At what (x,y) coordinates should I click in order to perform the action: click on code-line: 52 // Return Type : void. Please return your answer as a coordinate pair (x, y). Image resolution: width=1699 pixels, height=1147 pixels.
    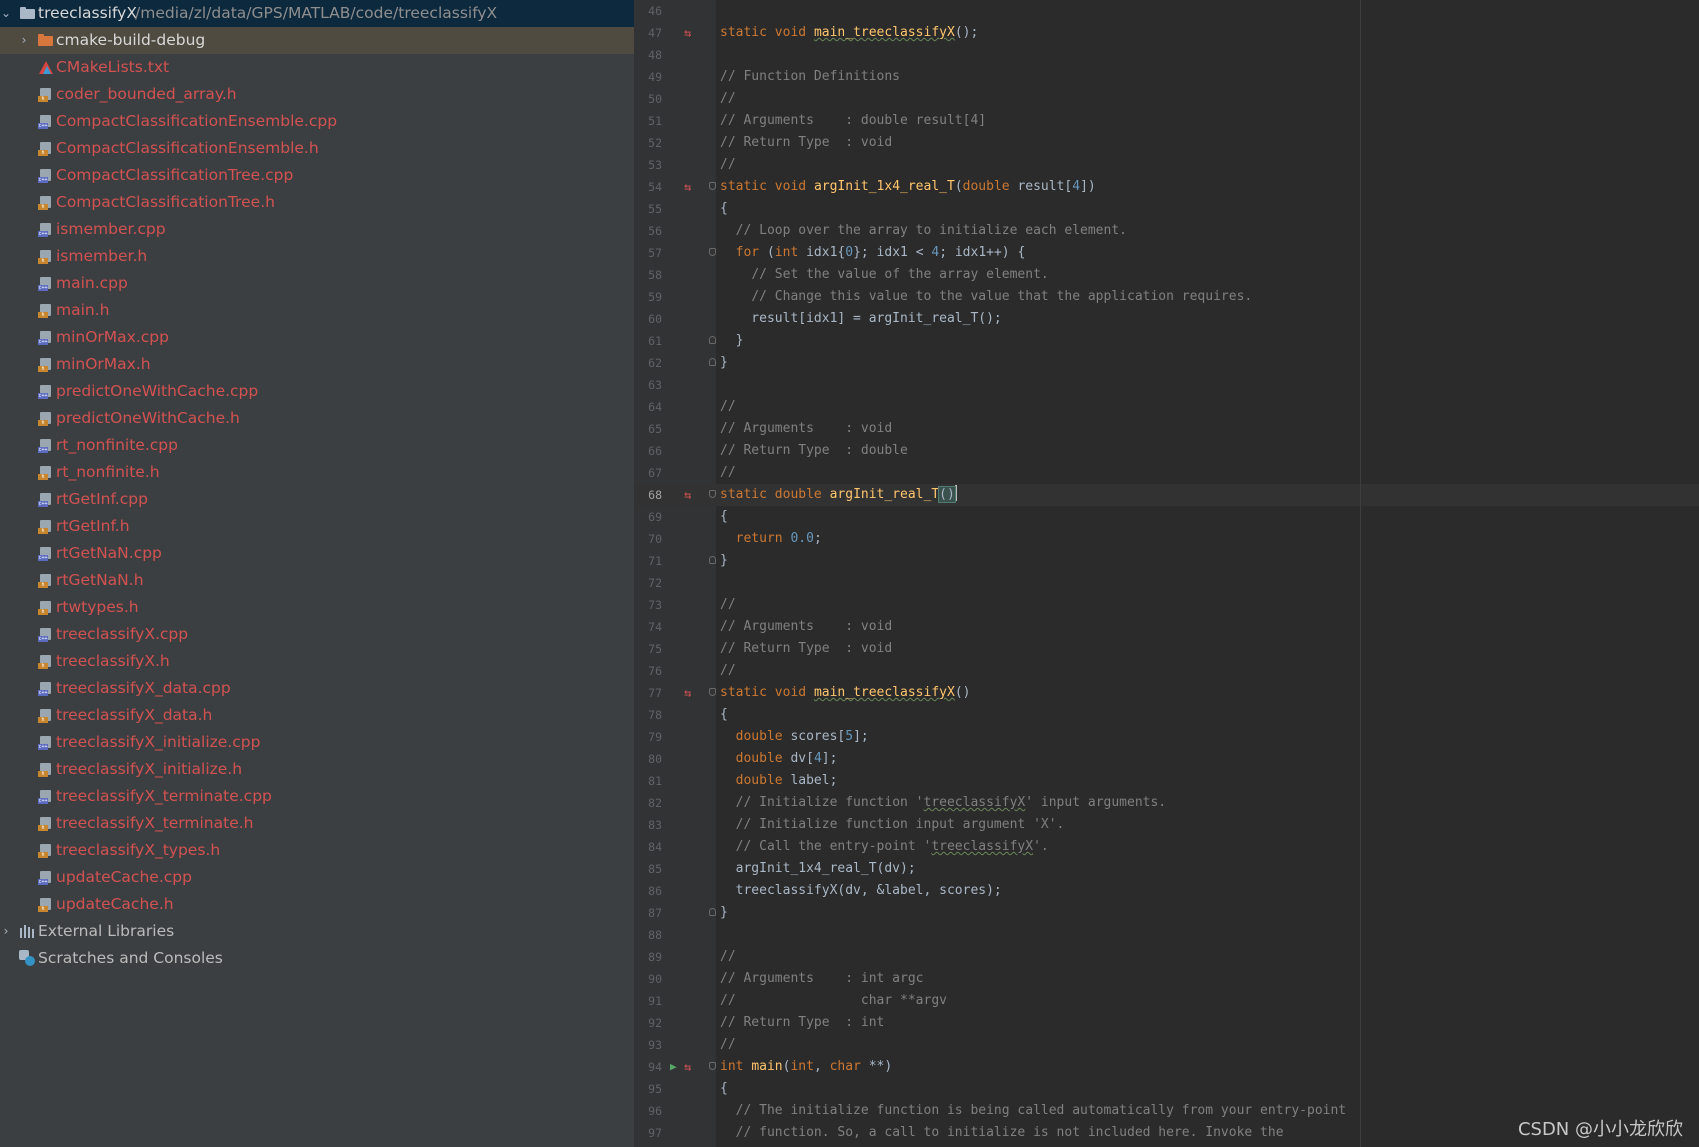
    Looking at the image, I should click on (1166, 143).